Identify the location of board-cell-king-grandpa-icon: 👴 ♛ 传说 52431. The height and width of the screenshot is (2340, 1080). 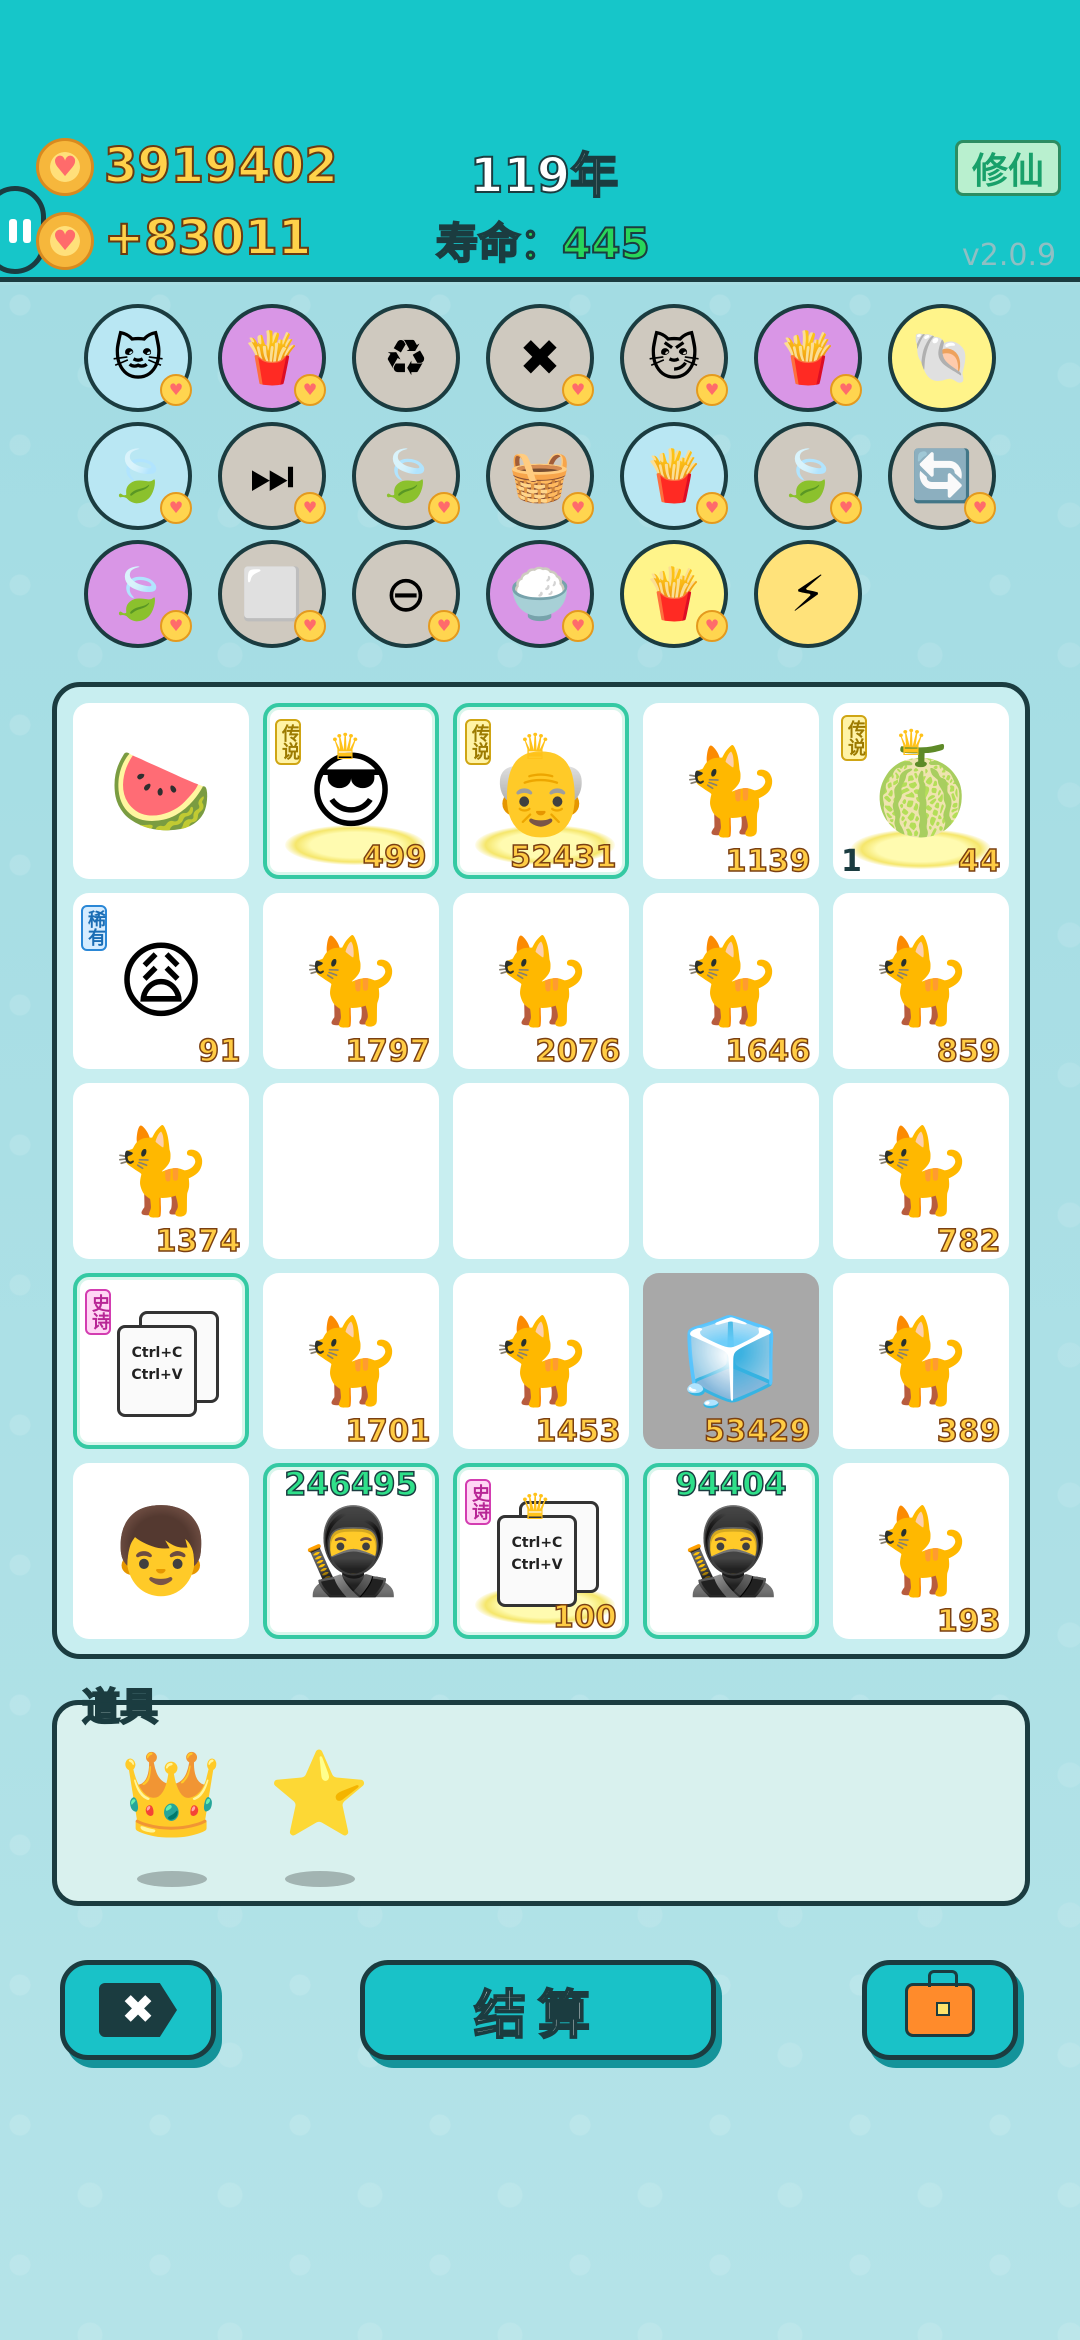
(541, 791).